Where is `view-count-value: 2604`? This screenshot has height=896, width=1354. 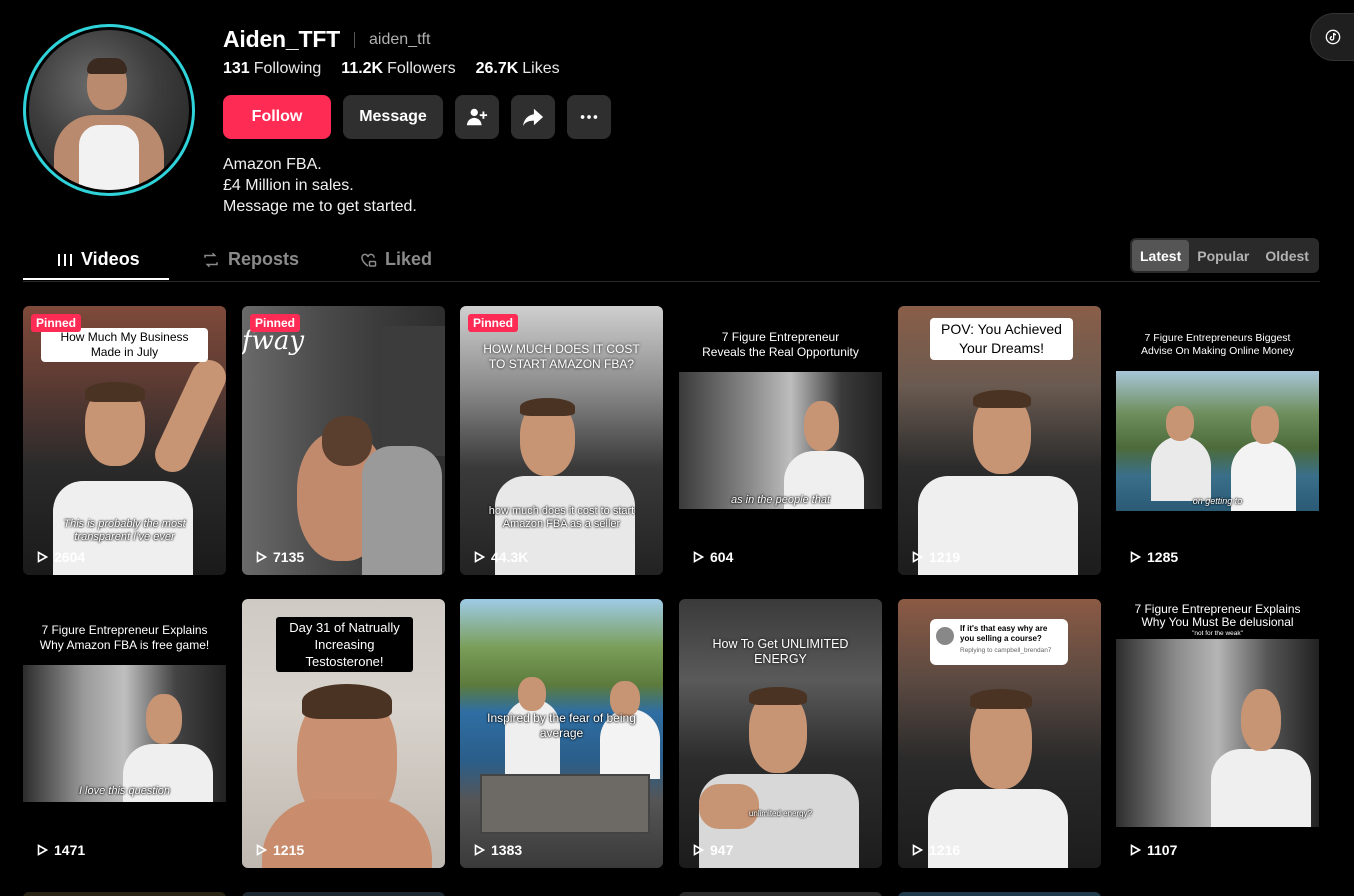
view-count-value: 2604 is located at coordinates (70, 557).